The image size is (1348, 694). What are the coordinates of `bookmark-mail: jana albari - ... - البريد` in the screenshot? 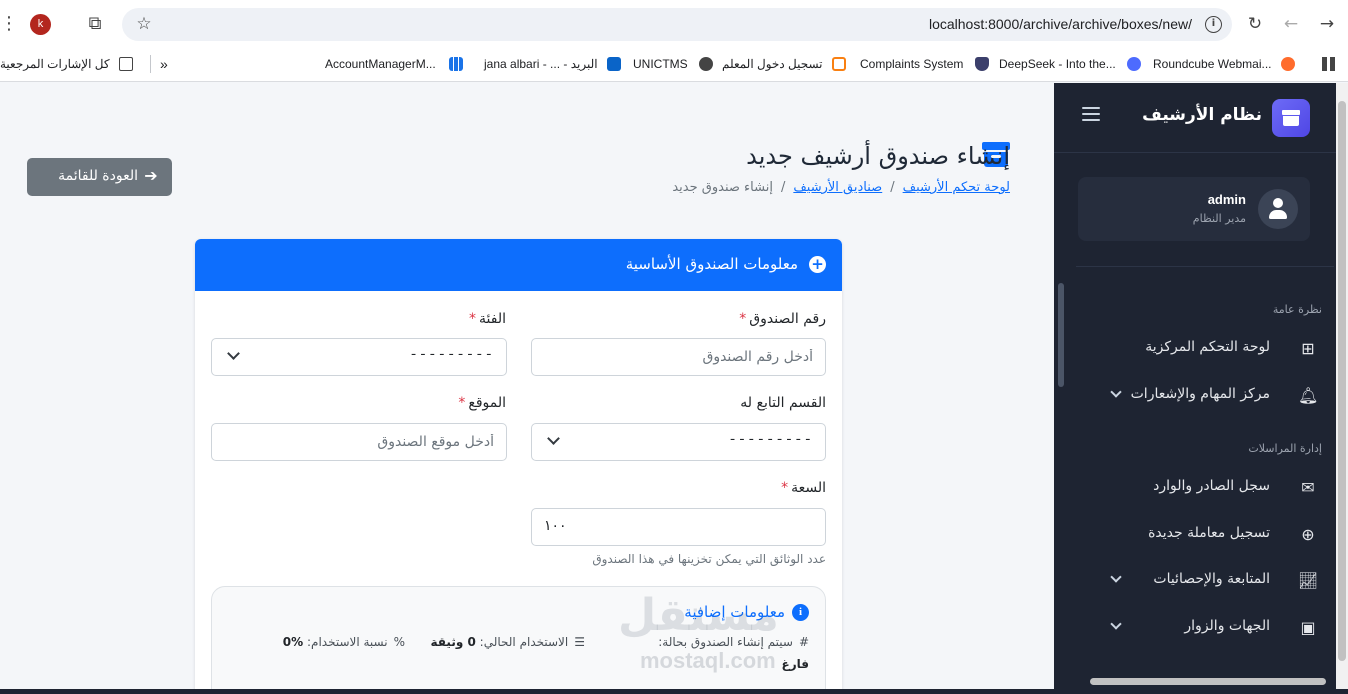 It's located at (552, 64).